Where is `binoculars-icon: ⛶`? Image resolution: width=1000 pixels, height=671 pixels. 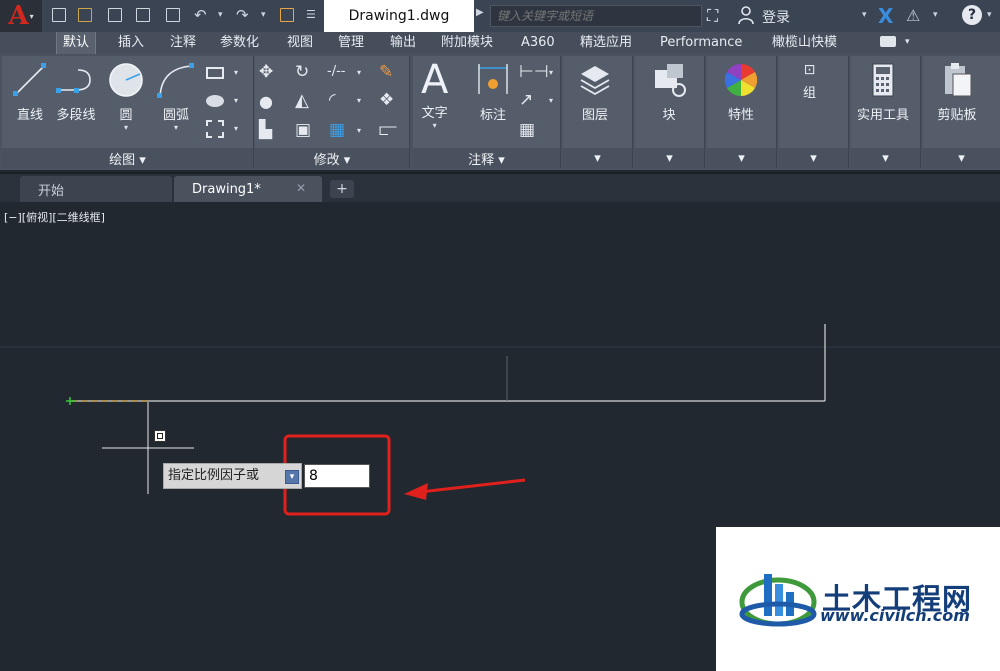
binoculars-icon: ⛶ is located at coordinates (712, 16).